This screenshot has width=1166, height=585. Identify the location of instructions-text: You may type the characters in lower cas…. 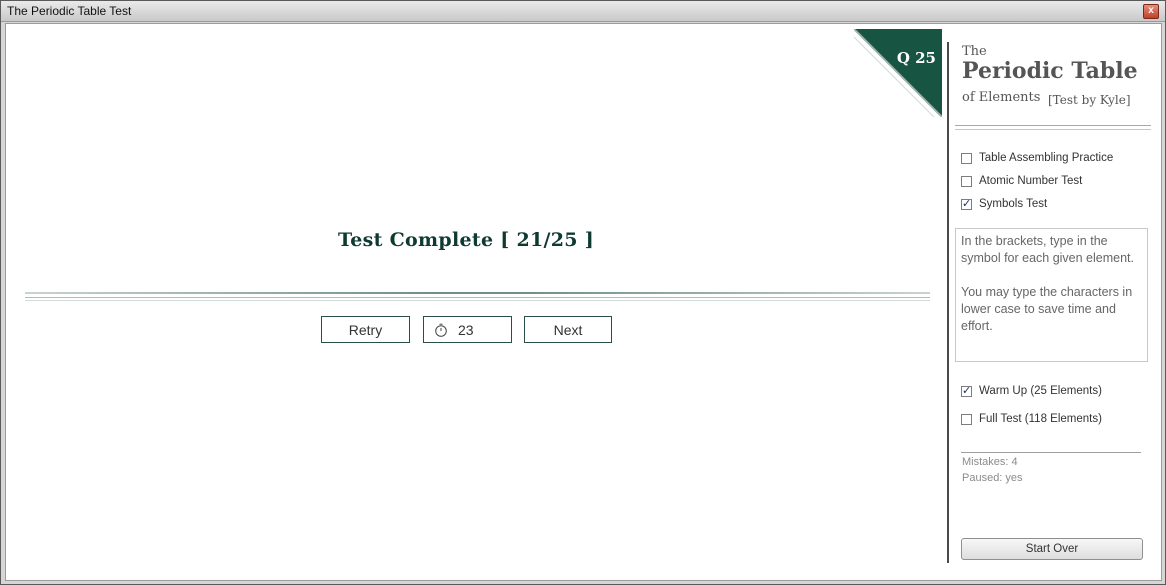
(1047, 309).